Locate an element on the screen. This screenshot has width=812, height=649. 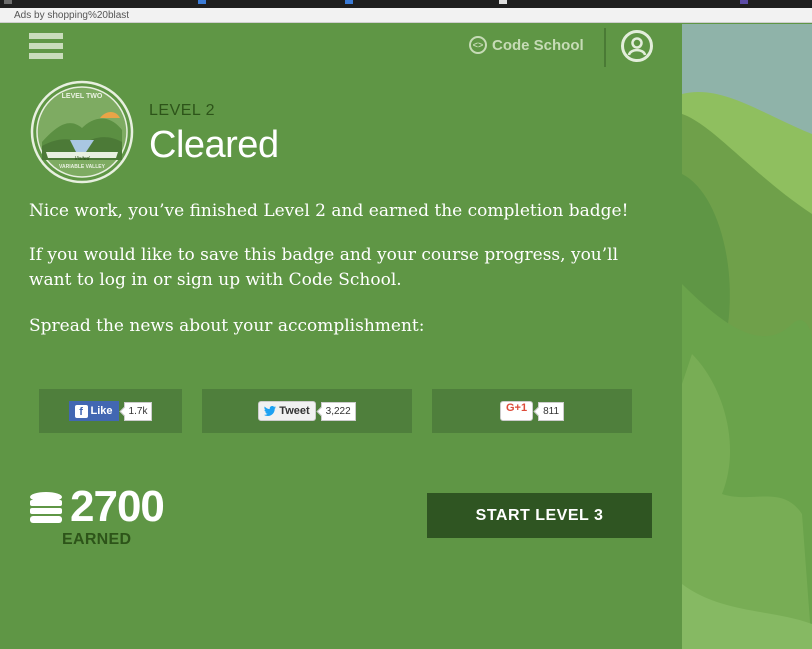
facebook-like-label: Like is located at coordinates (101, 411).